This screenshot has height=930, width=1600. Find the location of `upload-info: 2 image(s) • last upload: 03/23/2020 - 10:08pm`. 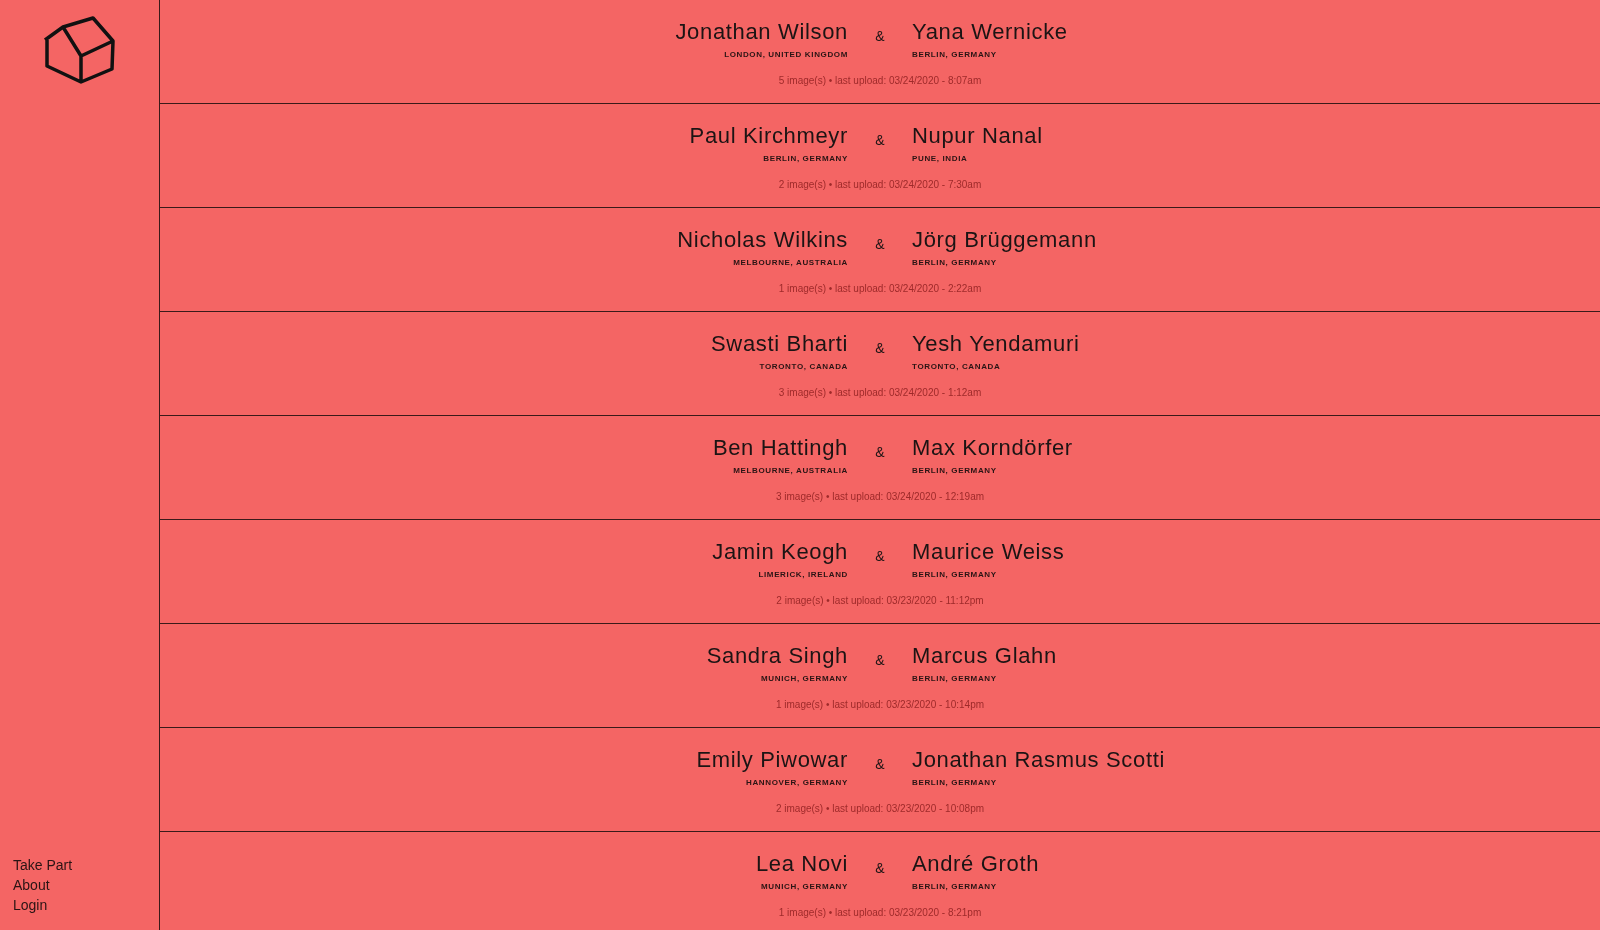

upload-info: 2 image(s) • last upload: 03/23/2020 - 10:08pm is located at coordinates (880, 809).